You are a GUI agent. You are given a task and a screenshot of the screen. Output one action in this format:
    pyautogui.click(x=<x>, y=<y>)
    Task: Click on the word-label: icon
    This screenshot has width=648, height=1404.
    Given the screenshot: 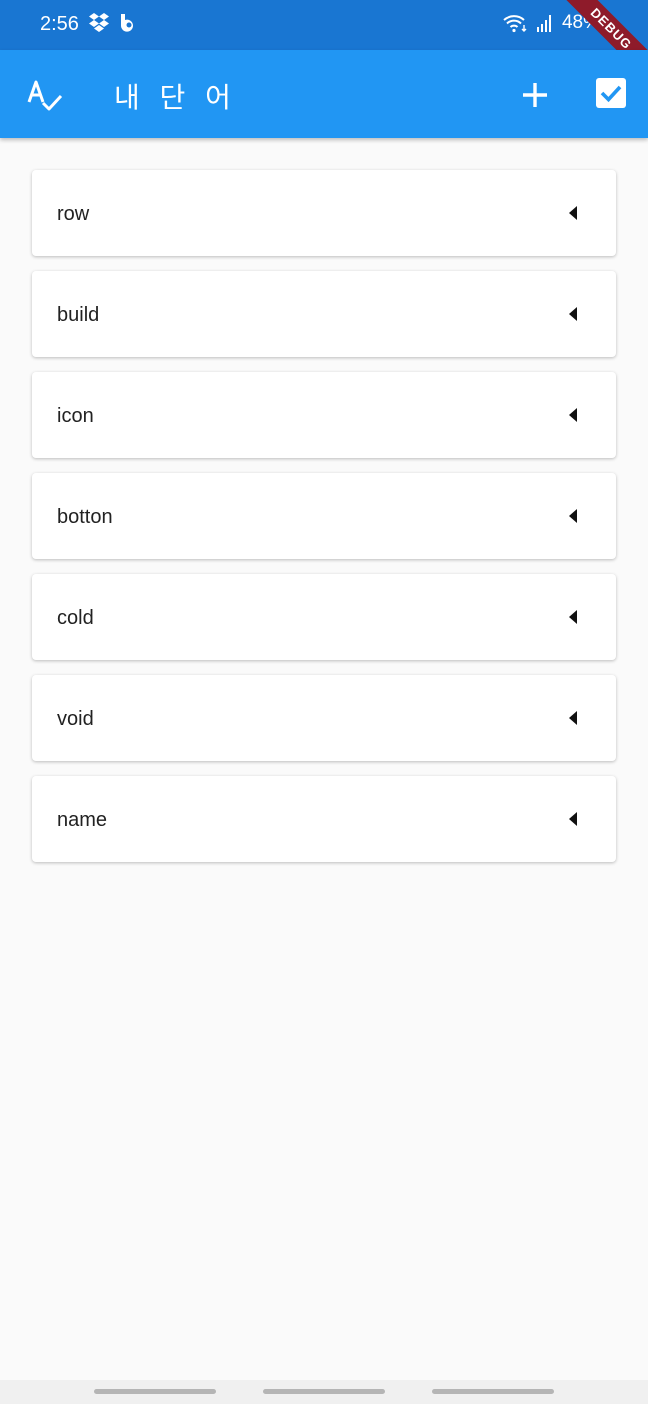 What is the action you would take?
    pyautogui.click(x=75, y=416)
    